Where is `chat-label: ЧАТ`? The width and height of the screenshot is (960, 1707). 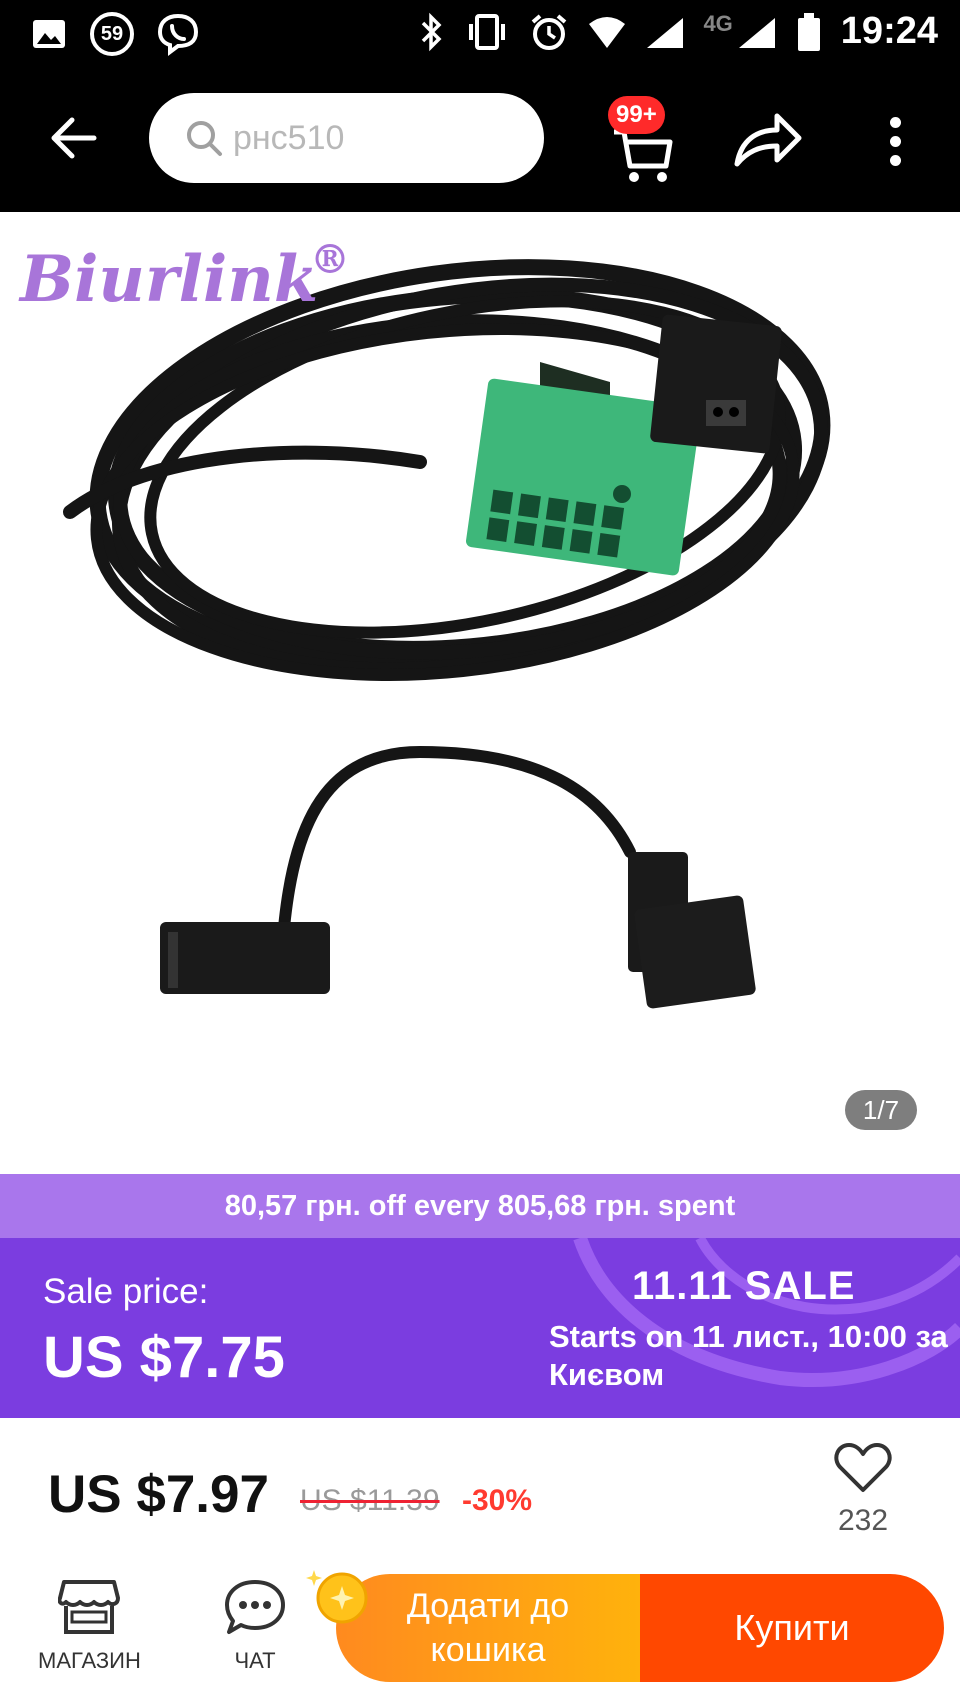 chat-label: ЧАТ is located at coordinates (255, 1660).